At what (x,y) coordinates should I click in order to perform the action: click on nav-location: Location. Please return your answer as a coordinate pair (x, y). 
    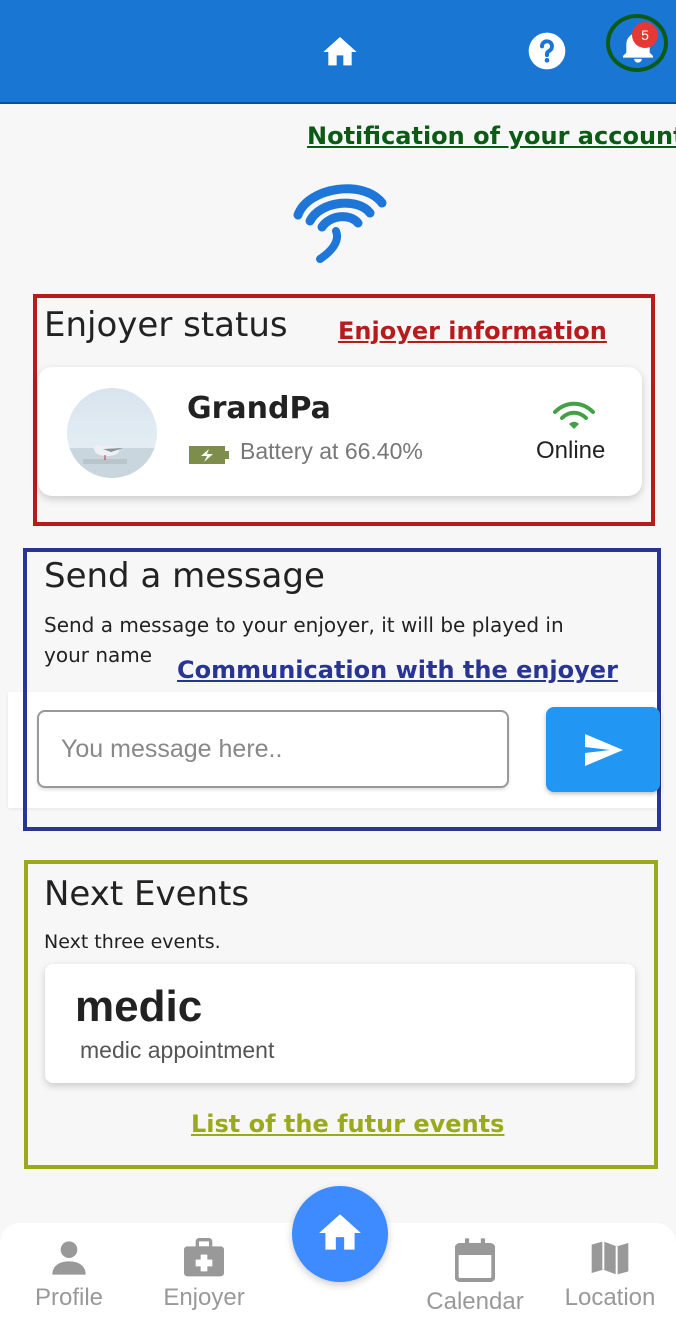
    Looking at the image, I should click on (610, 1275).